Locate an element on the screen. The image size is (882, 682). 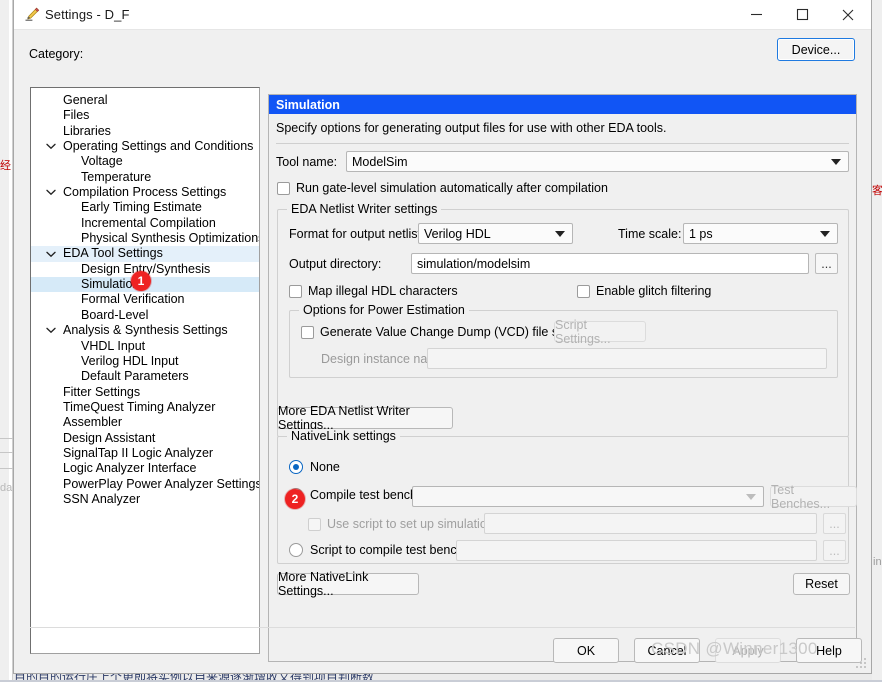
use-script-setup-simulation-checkbox: Use script to set up simulation: is located at coordinates (402, 524).